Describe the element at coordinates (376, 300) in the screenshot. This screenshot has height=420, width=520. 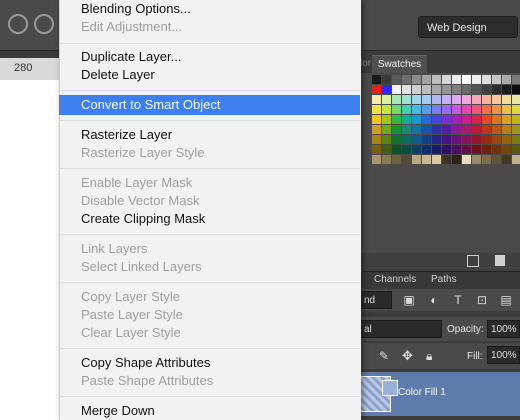
I see `filter-kind-select: nd` at that location.